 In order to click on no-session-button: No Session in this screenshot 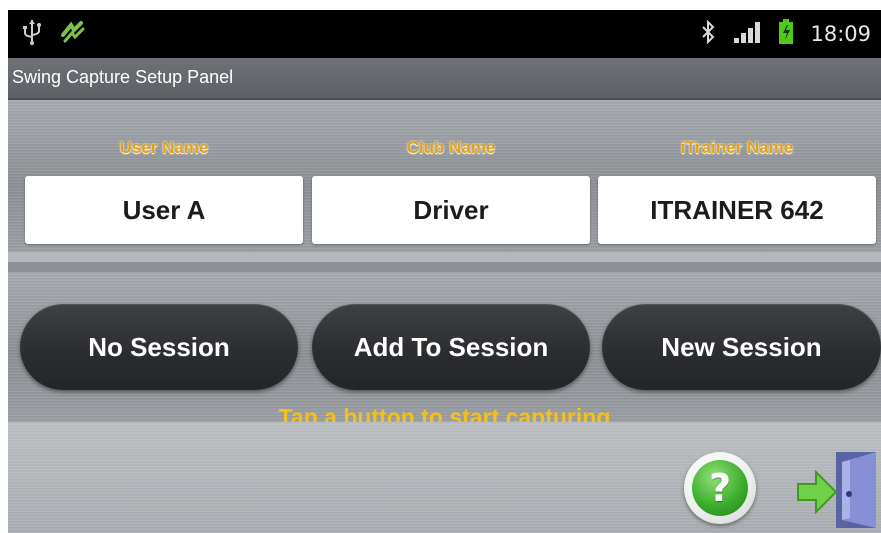, I will do `click(159, 347)`.